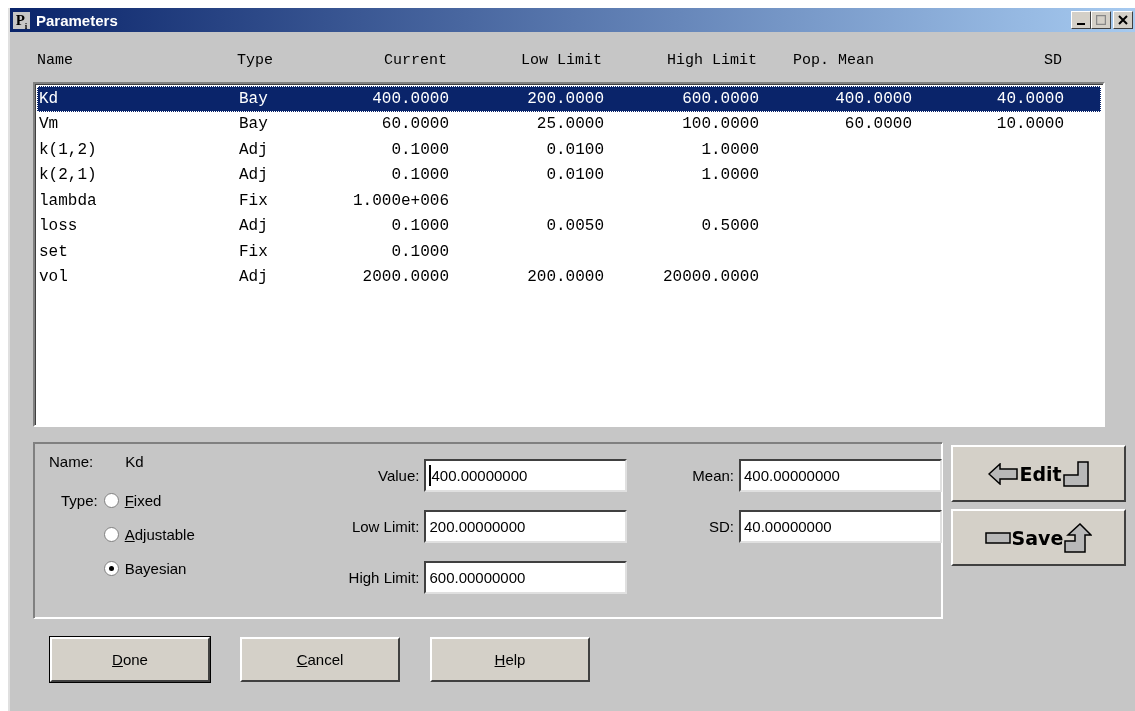 This screenshot has height=711, width=1135. I want to click on field-label: Value:, so click(399, 475).